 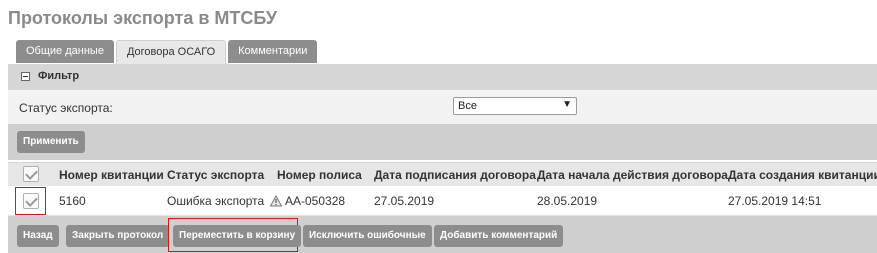 I want to click on add-comment-button: Добавить комментарий, so click(x=499, y=236).